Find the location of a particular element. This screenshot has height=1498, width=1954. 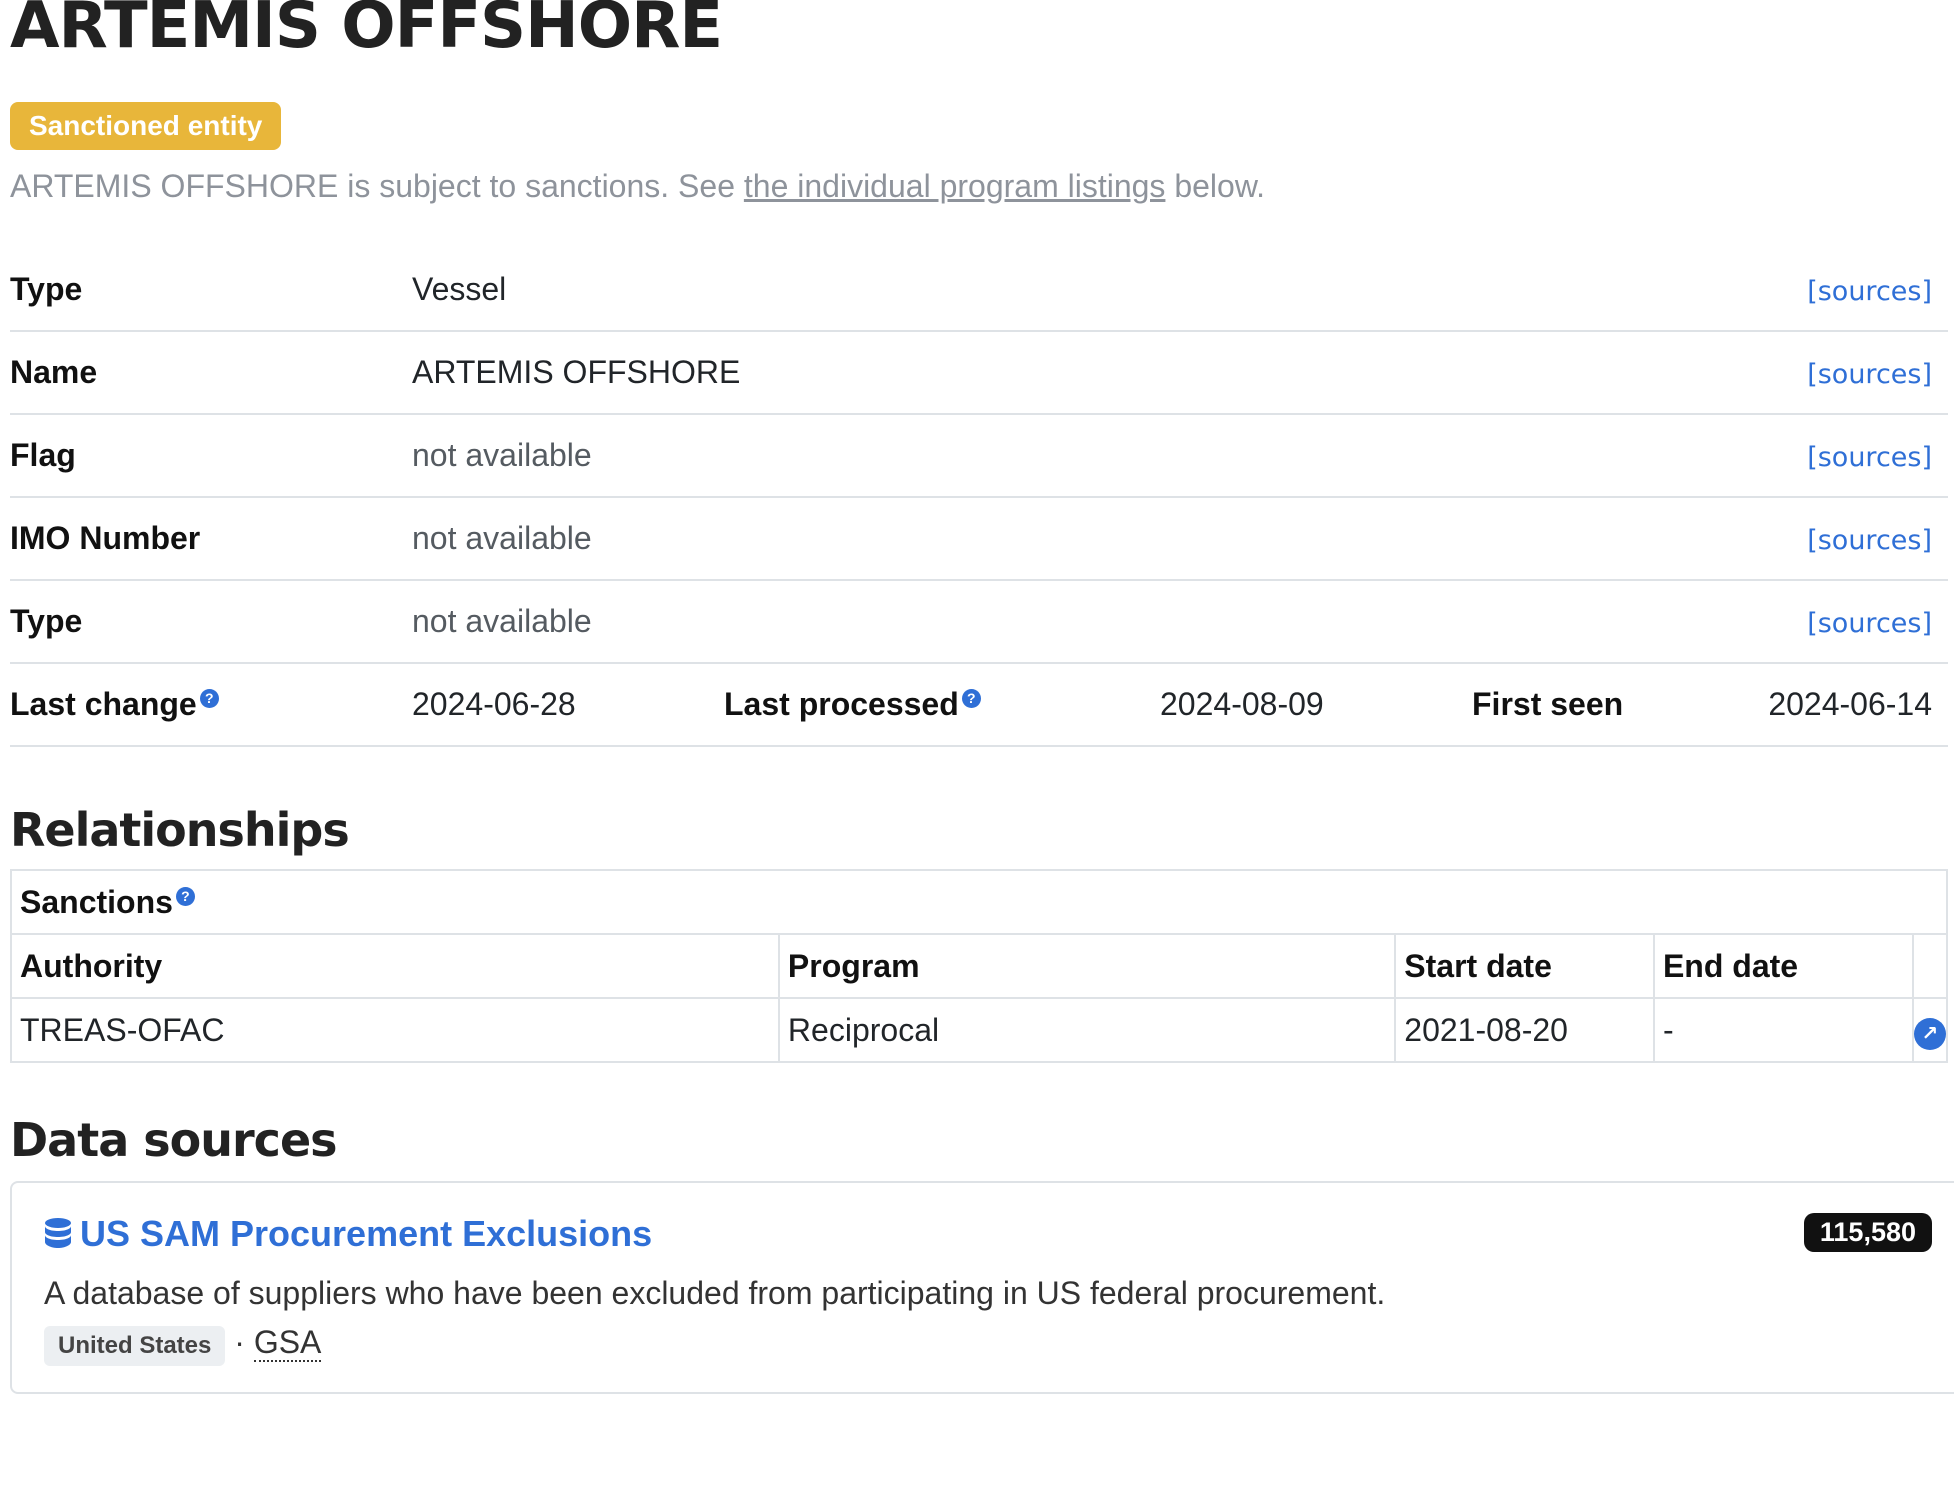

arrow-up-right-icon: ↗ is located at coordinates (1929, 1033).